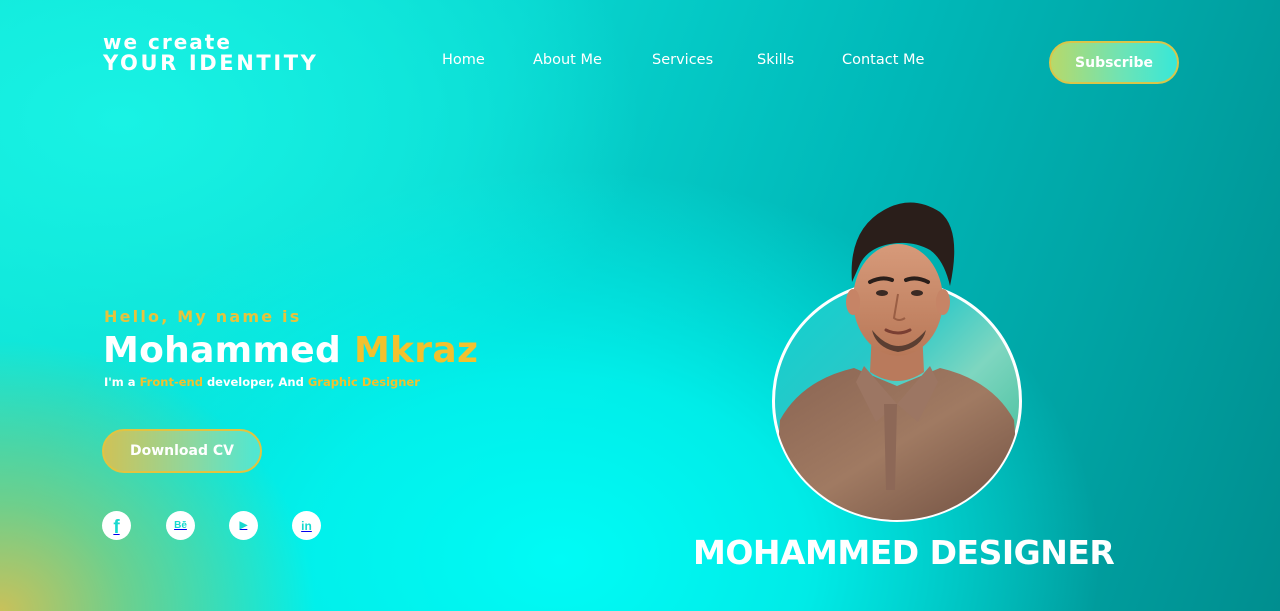  I want to click on subscribe-button: Subscribe, so click(1114, 62).